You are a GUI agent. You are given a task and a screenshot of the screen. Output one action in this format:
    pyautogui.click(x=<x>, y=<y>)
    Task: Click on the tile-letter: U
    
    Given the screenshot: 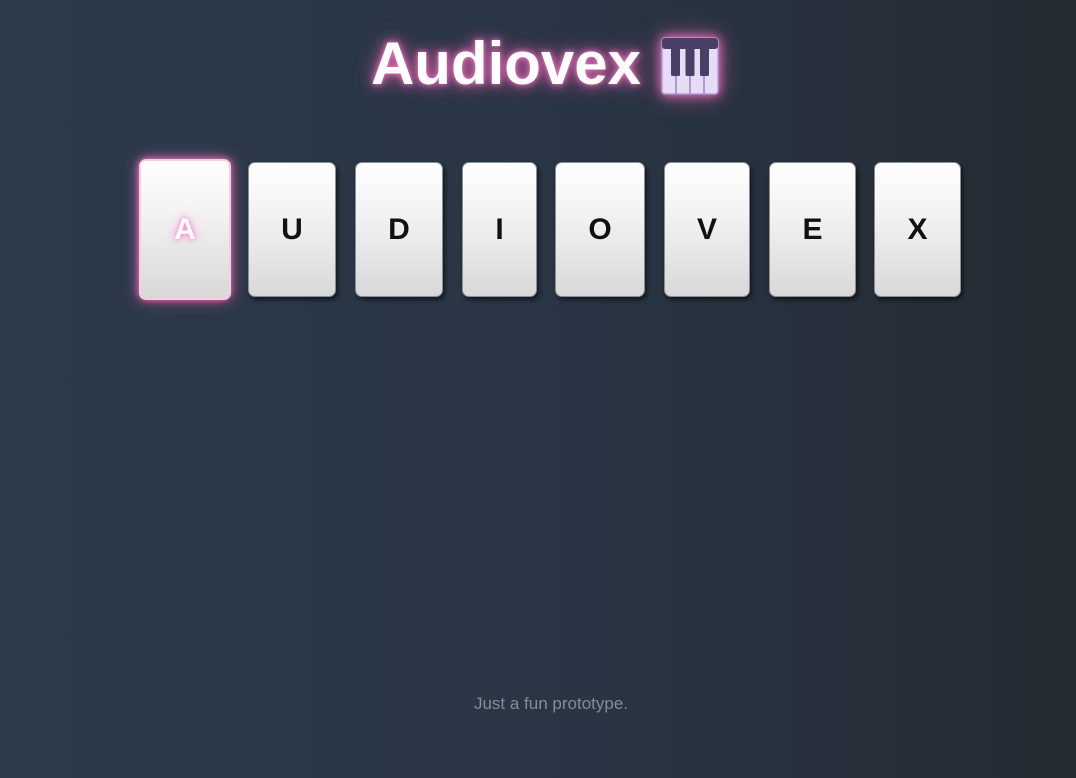 What is the action you would take?
    pyautogui.click(x=292, y=229)
    